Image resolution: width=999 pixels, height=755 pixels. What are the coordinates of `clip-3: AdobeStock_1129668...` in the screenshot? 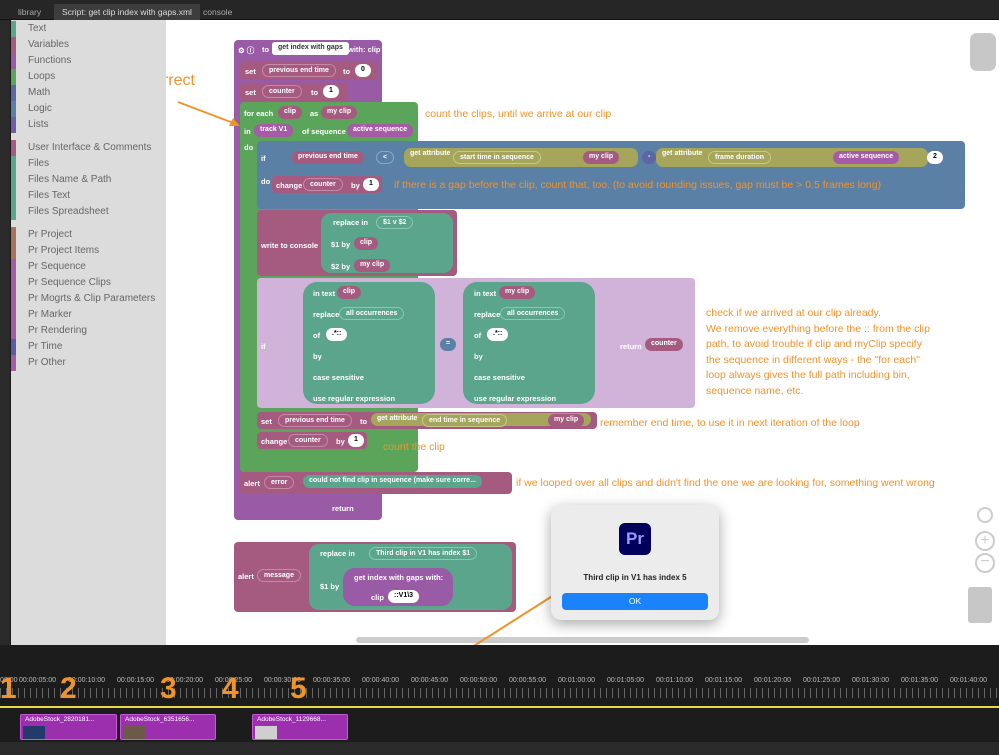 It's located at (300, 727).